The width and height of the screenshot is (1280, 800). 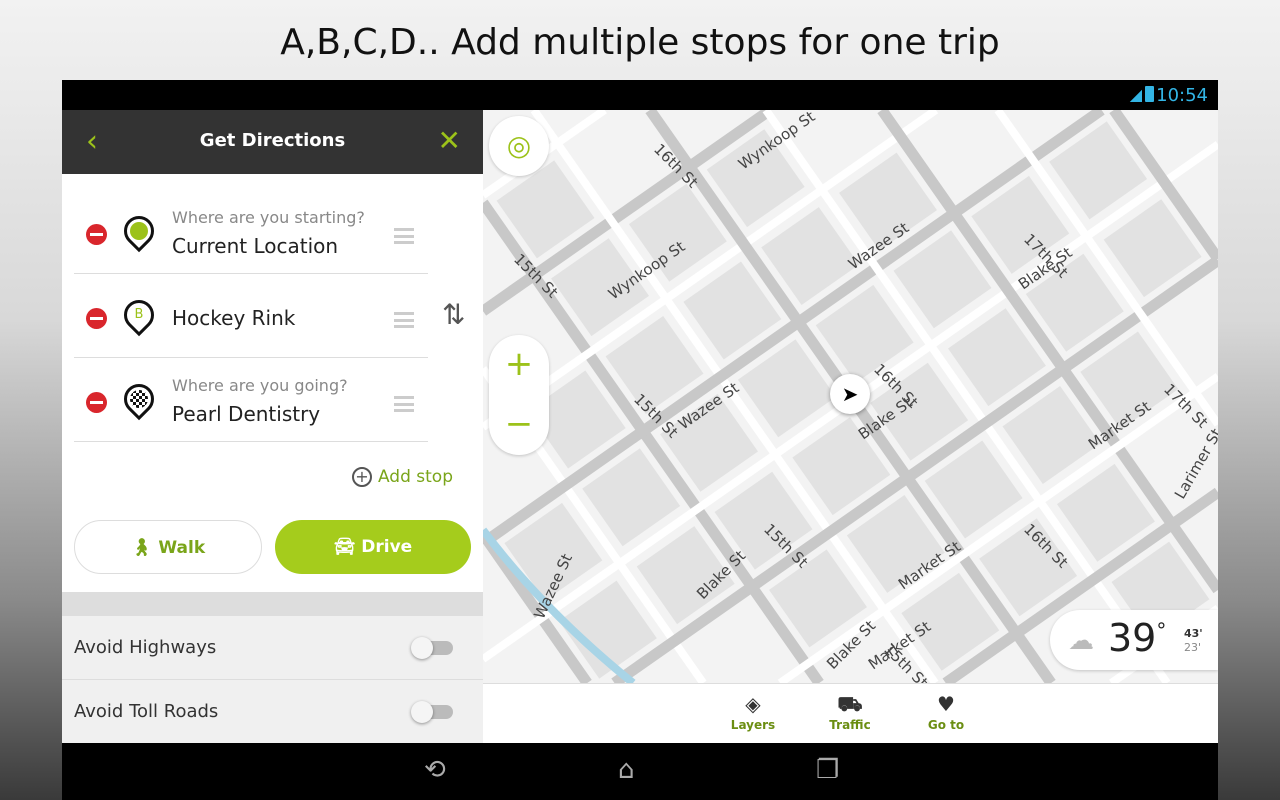 I want to click on zoom-controls: + −, so click(x=519, y=395).